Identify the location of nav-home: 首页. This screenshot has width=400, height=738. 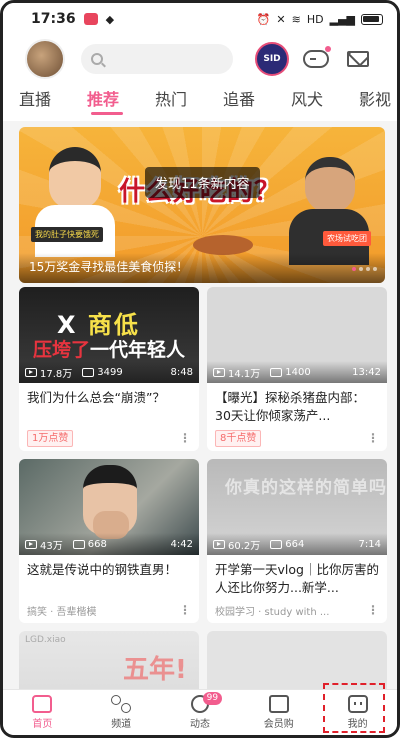
(42, 712).